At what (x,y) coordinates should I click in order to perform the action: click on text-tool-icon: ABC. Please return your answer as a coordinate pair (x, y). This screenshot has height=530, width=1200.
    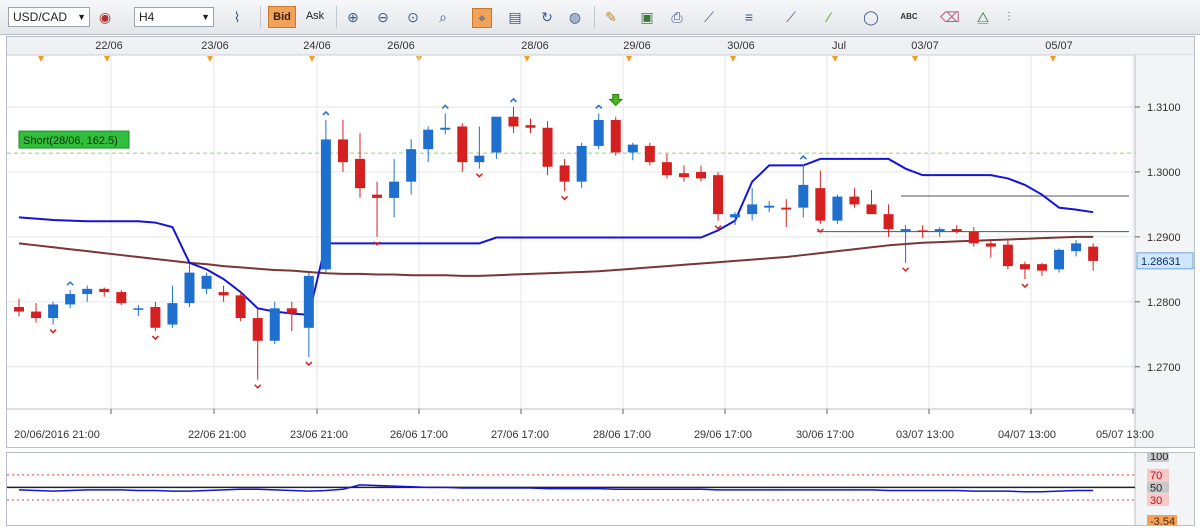
    Looking at the image, I should click on (909, 17).